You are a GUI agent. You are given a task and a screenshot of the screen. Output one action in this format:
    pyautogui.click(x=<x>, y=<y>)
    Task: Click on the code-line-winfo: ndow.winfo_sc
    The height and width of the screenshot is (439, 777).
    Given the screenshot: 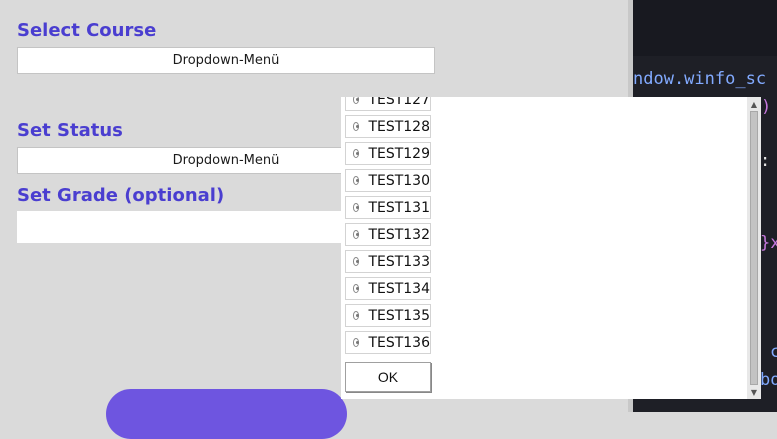 What is the action you would take?
    pyautogui.click(x=700, y=79)
    